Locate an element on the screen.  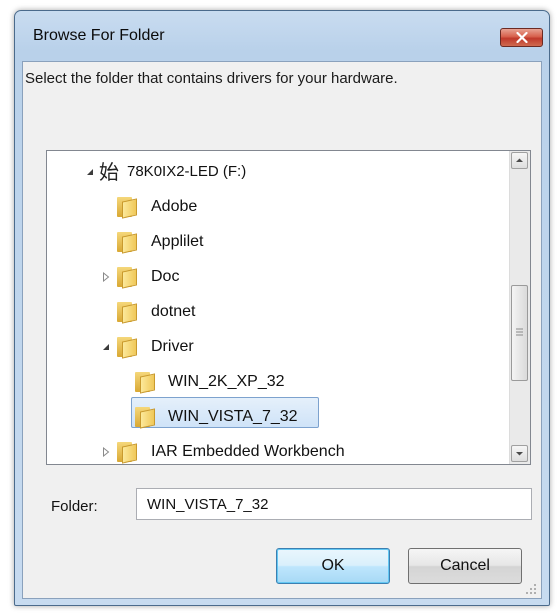
arrow-down-icon is located at coordinates (519, 454).